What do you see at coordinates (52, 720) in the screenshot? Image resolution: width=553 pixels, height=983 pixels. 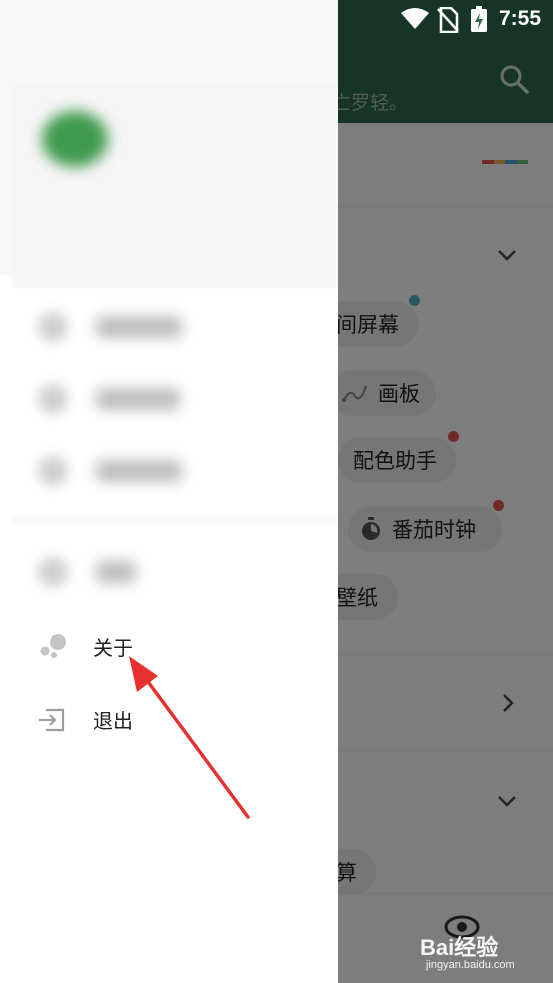 I see `exit-icon` at bounding box center [52, 720].